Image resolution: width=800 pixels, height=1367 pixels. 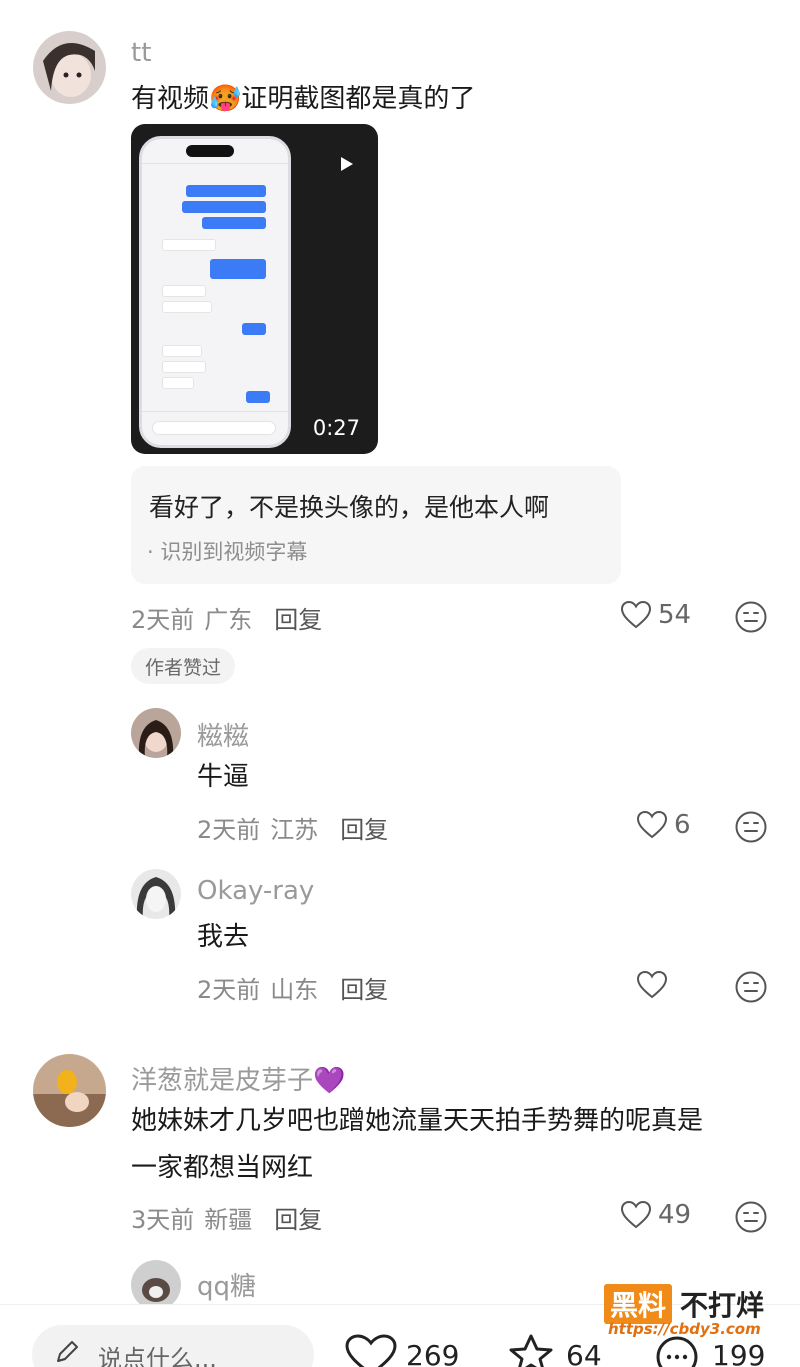 What do you see at coordinates (238, 1078) in the screenshot?
I see `comment-username: 洋葱就是皮芽子💜` at bounding box center [238, 1078].